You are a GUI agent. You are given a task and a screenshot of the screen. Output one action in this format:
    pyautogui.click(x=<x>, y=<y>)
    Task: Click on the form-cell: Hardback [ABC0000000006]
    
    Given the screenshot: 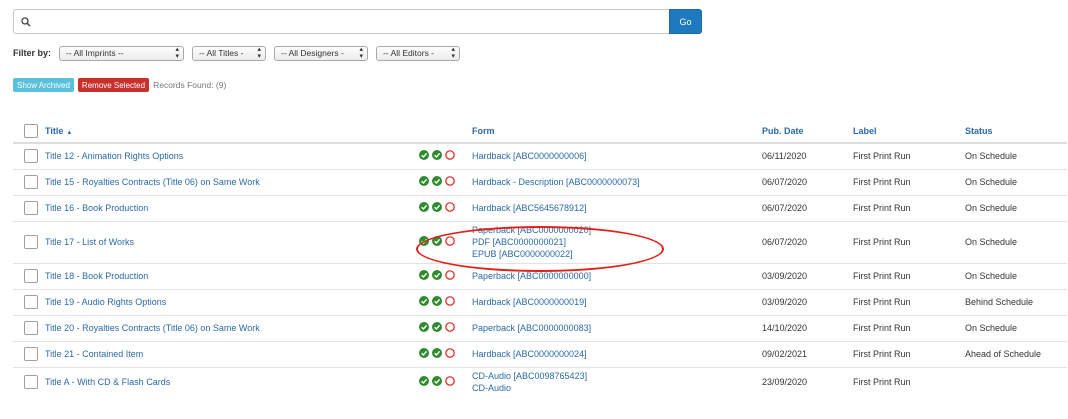 What is the action you would take?
    pyautogui.click(x=617, y=155)
    